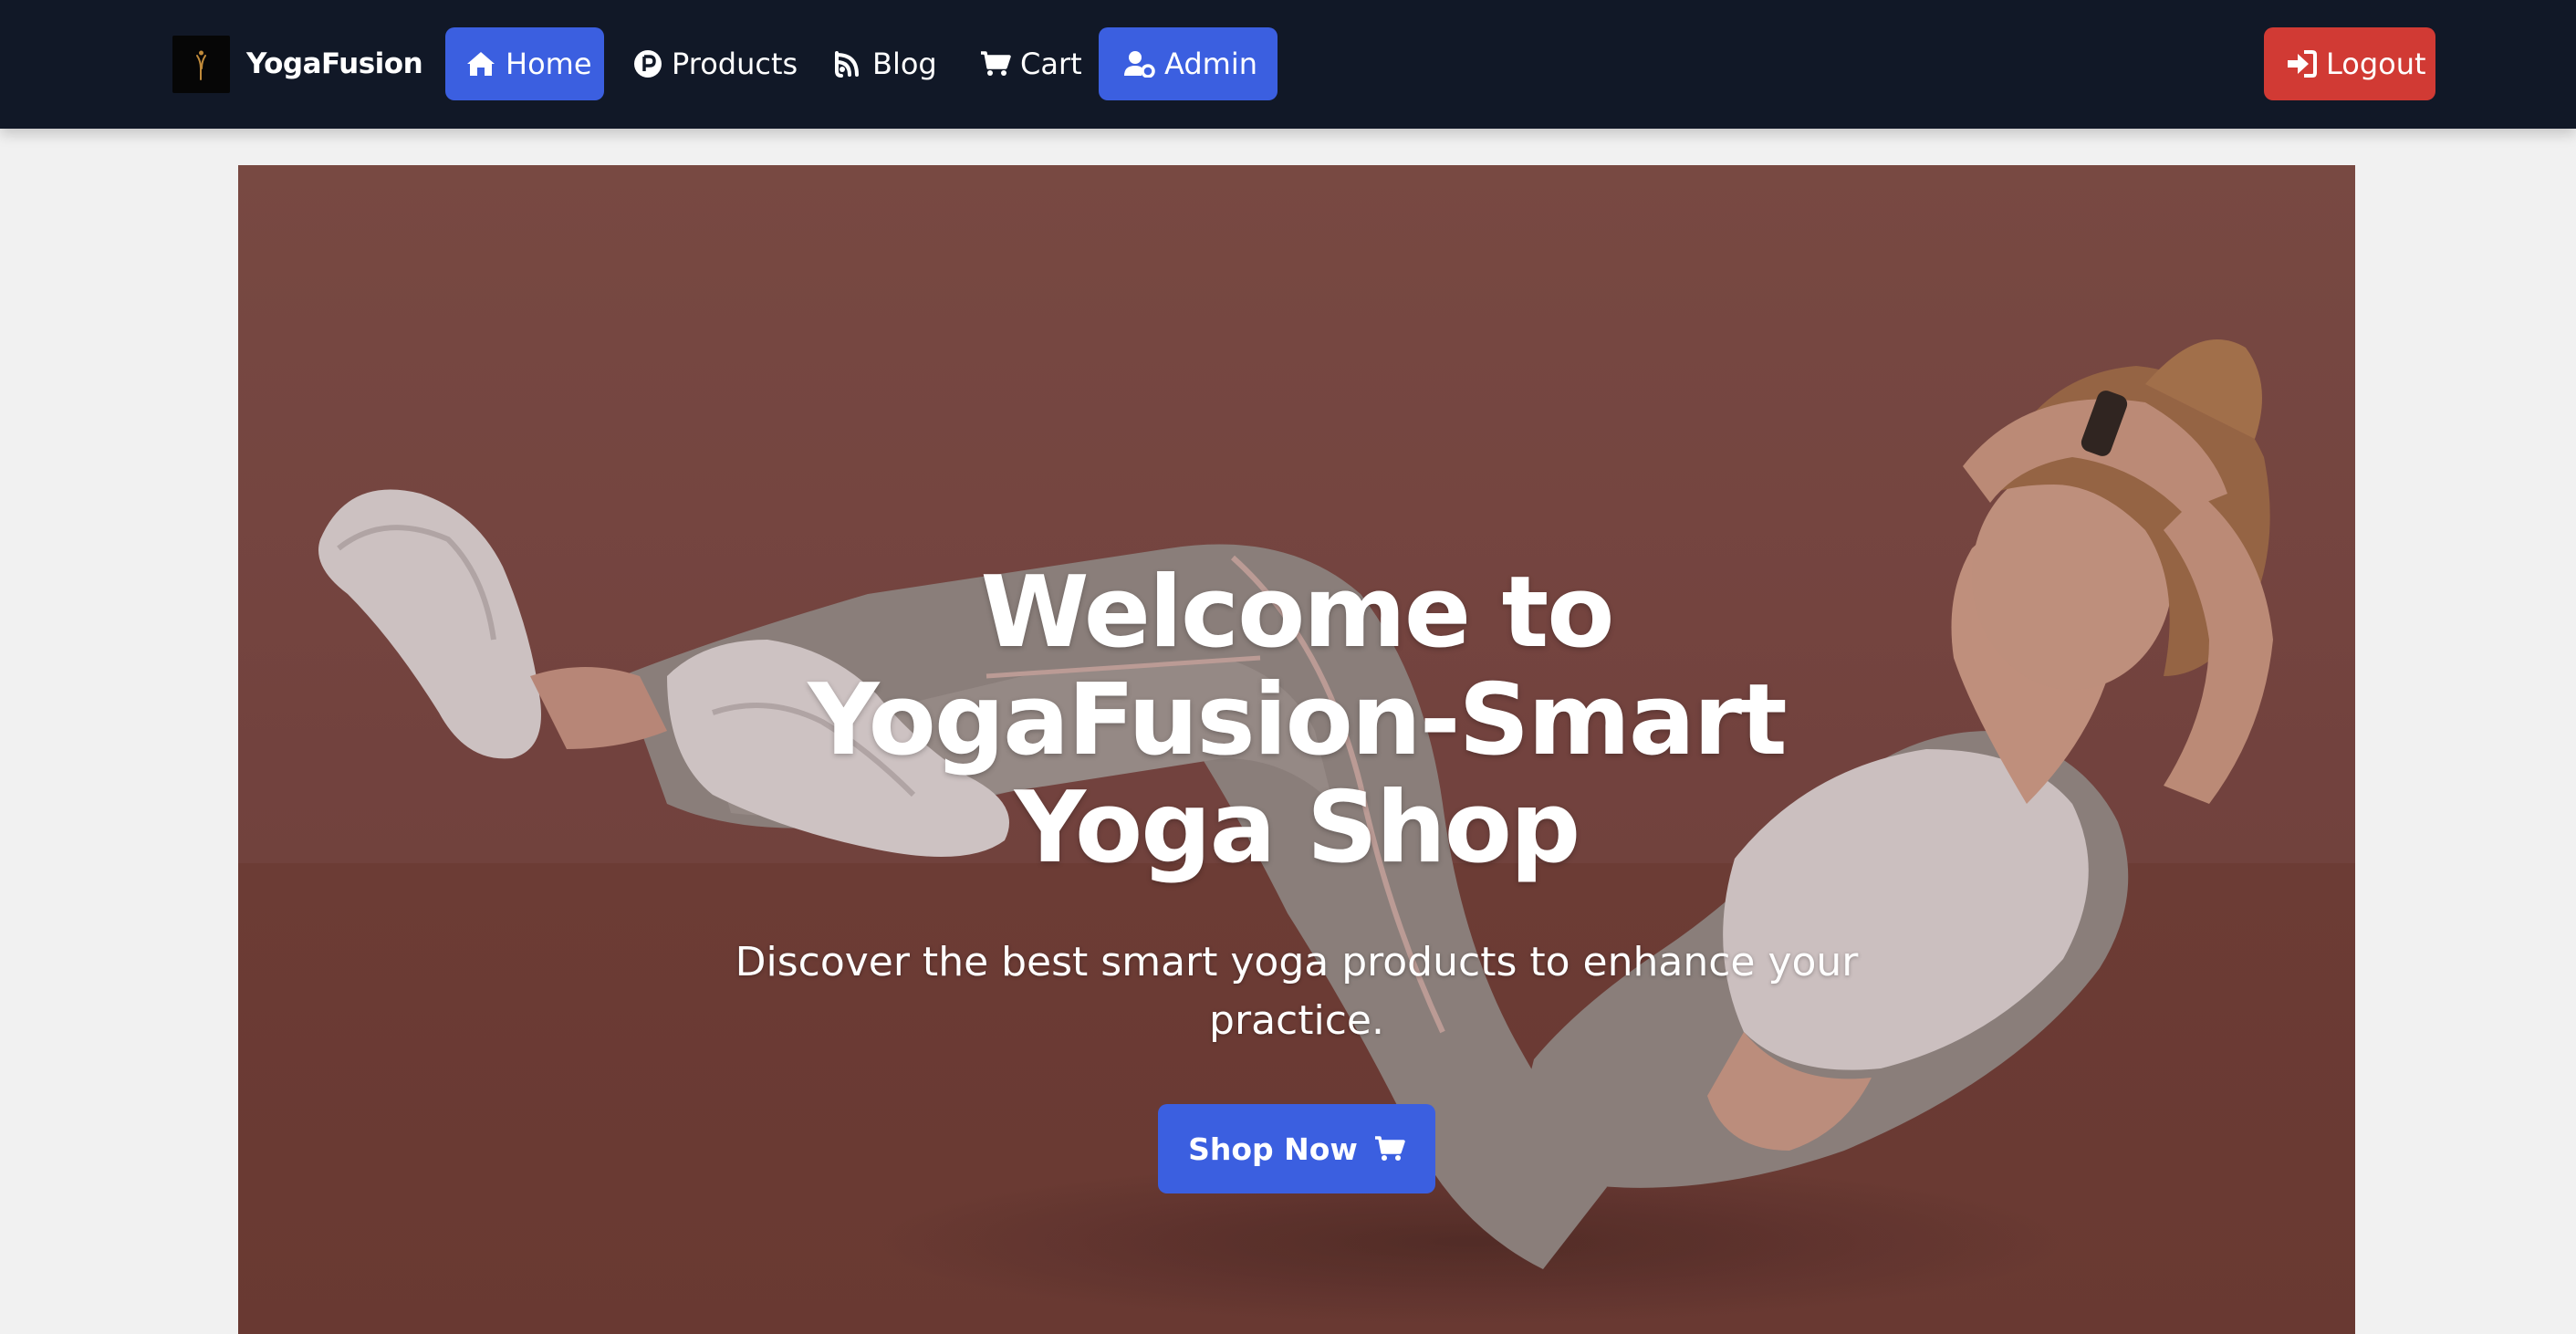  What do you see at coordinates (201, 64) in the screenshot?
I see `brand-logo-icon` at bounding box center [201, 64].